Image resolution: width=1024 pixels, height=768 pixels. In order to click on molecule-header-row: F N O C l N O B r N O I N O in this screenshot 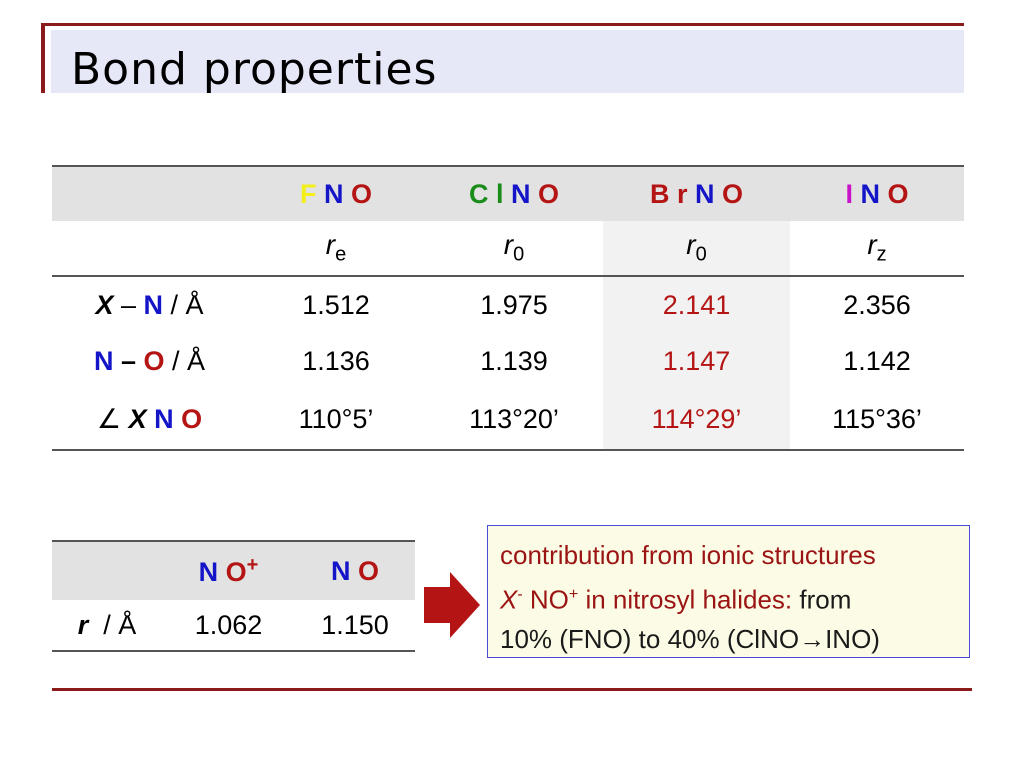, I will do `click(508, 193)`.